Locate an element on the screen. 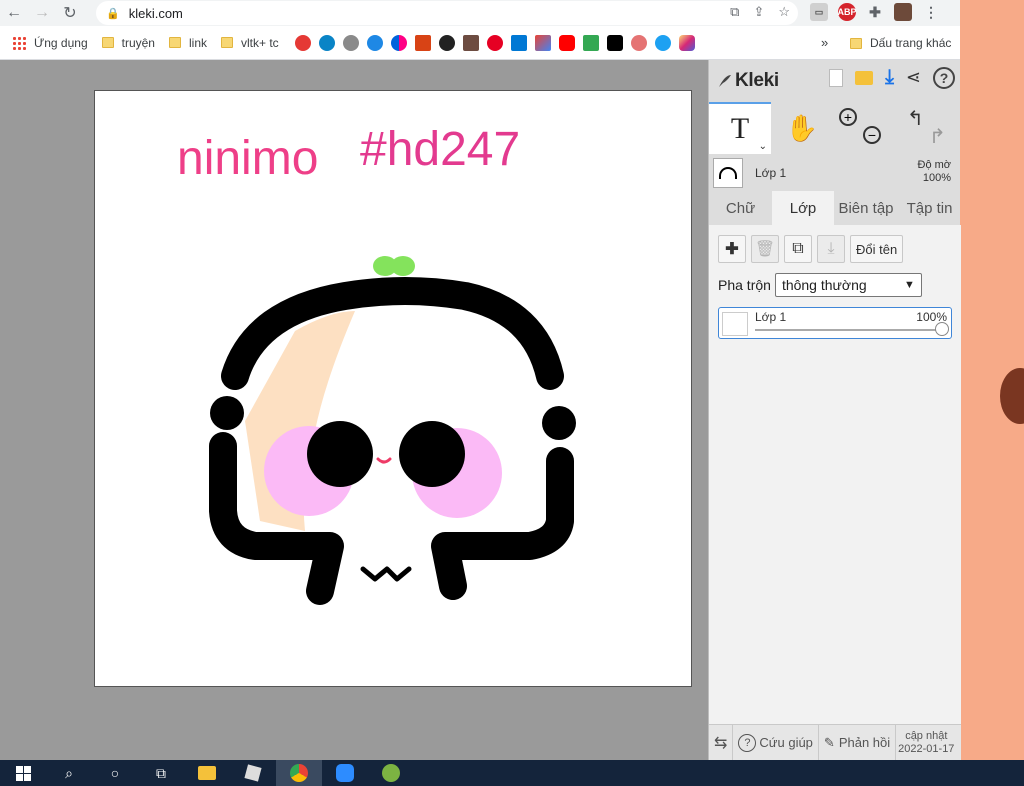 The image size is (1024, 786). open-folder-icon is located at coordinates (864, 77).